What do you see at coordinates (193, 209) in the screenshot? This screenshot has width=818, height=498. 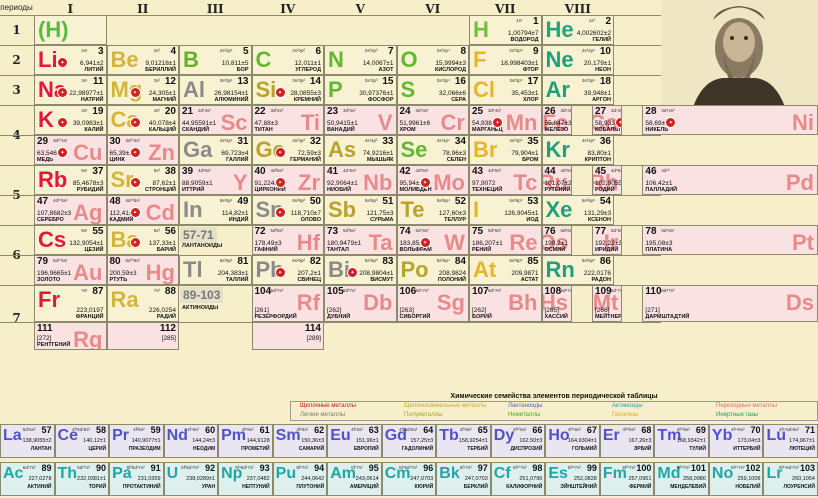 I see `element-symbol: In` at bounding box center [193, 209].